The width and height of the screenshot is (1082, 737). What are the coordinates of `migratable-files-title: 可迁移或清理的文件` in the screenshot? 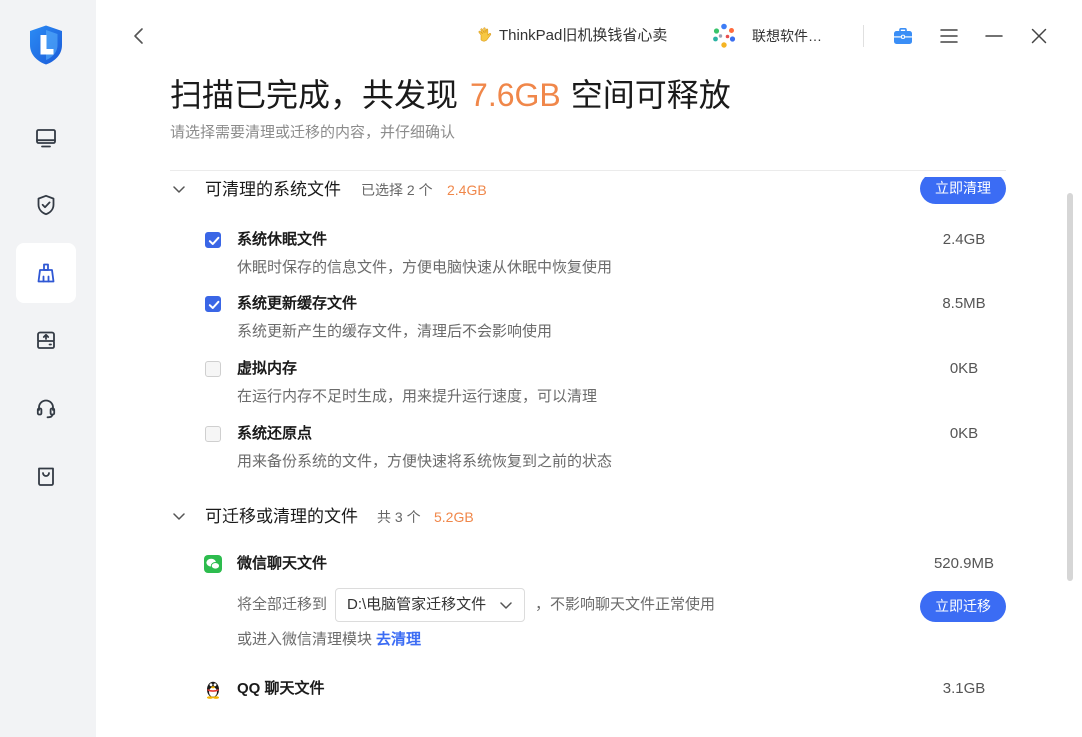 It's located at (281, 516).